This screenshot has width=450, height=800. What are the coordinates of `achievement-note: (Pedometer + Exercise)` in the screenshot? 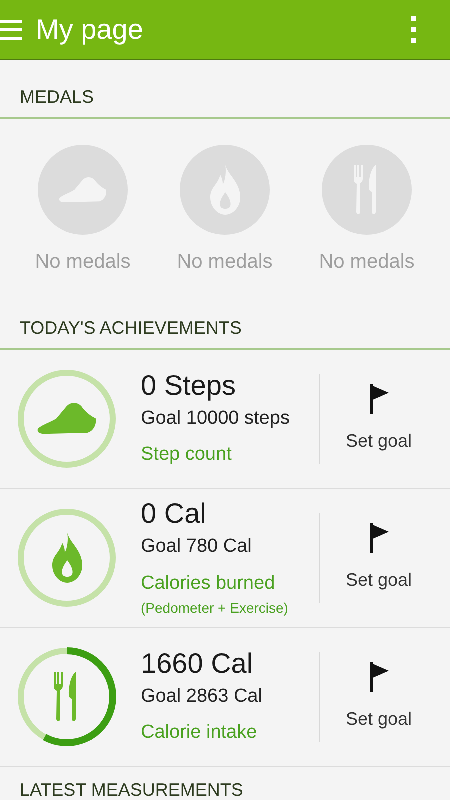 It's located at (215, 608).